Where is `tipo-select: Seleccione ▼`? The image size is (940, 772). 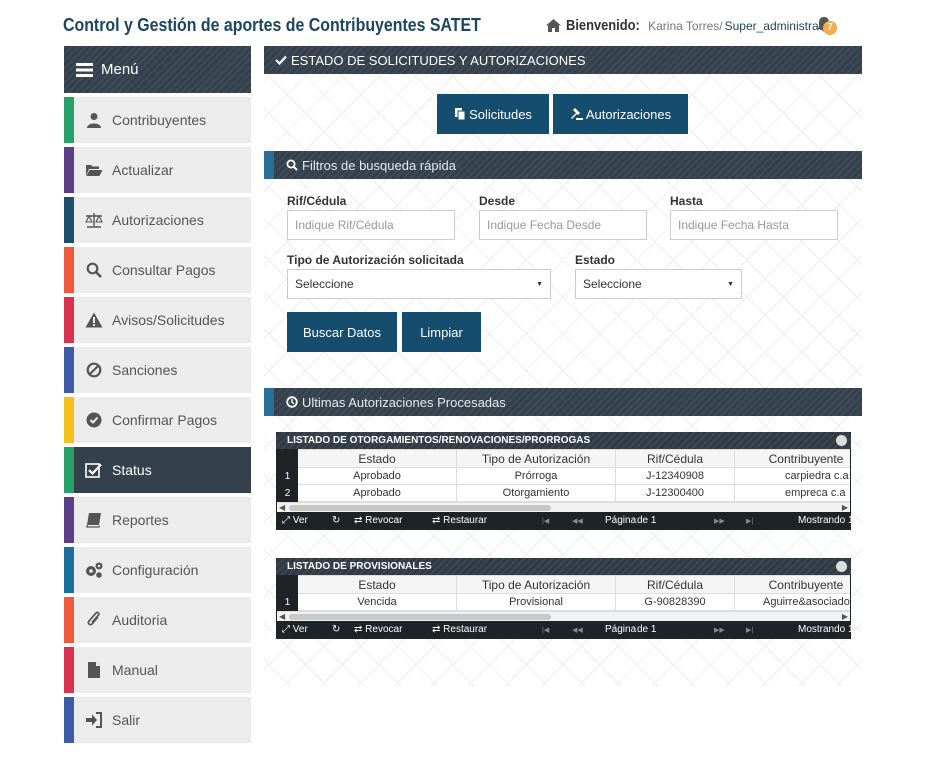
tipo-select: Seleccione ▼ is located at coordinates (419, 284).